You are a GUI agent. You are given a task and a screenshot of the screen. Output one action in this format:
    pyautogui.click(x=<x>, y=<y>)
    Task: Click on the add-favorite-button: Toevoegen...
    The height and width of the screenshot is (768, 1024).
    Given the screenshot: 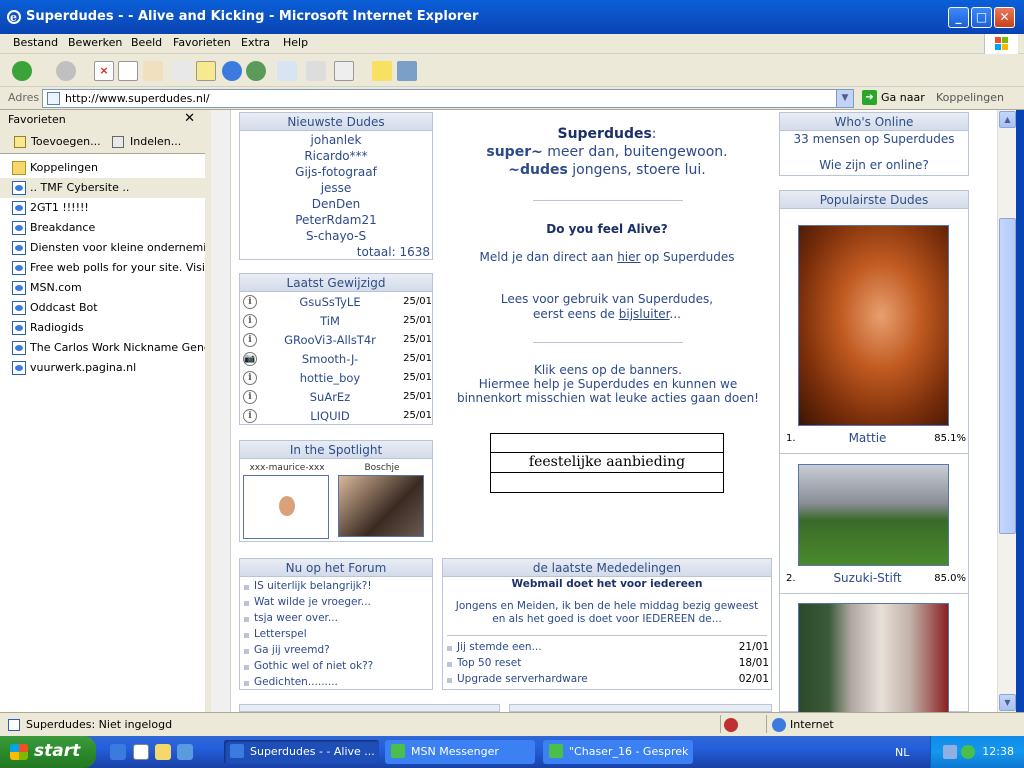 What is the action you would take?
    pyautogui.click(x=66, y=141)
    